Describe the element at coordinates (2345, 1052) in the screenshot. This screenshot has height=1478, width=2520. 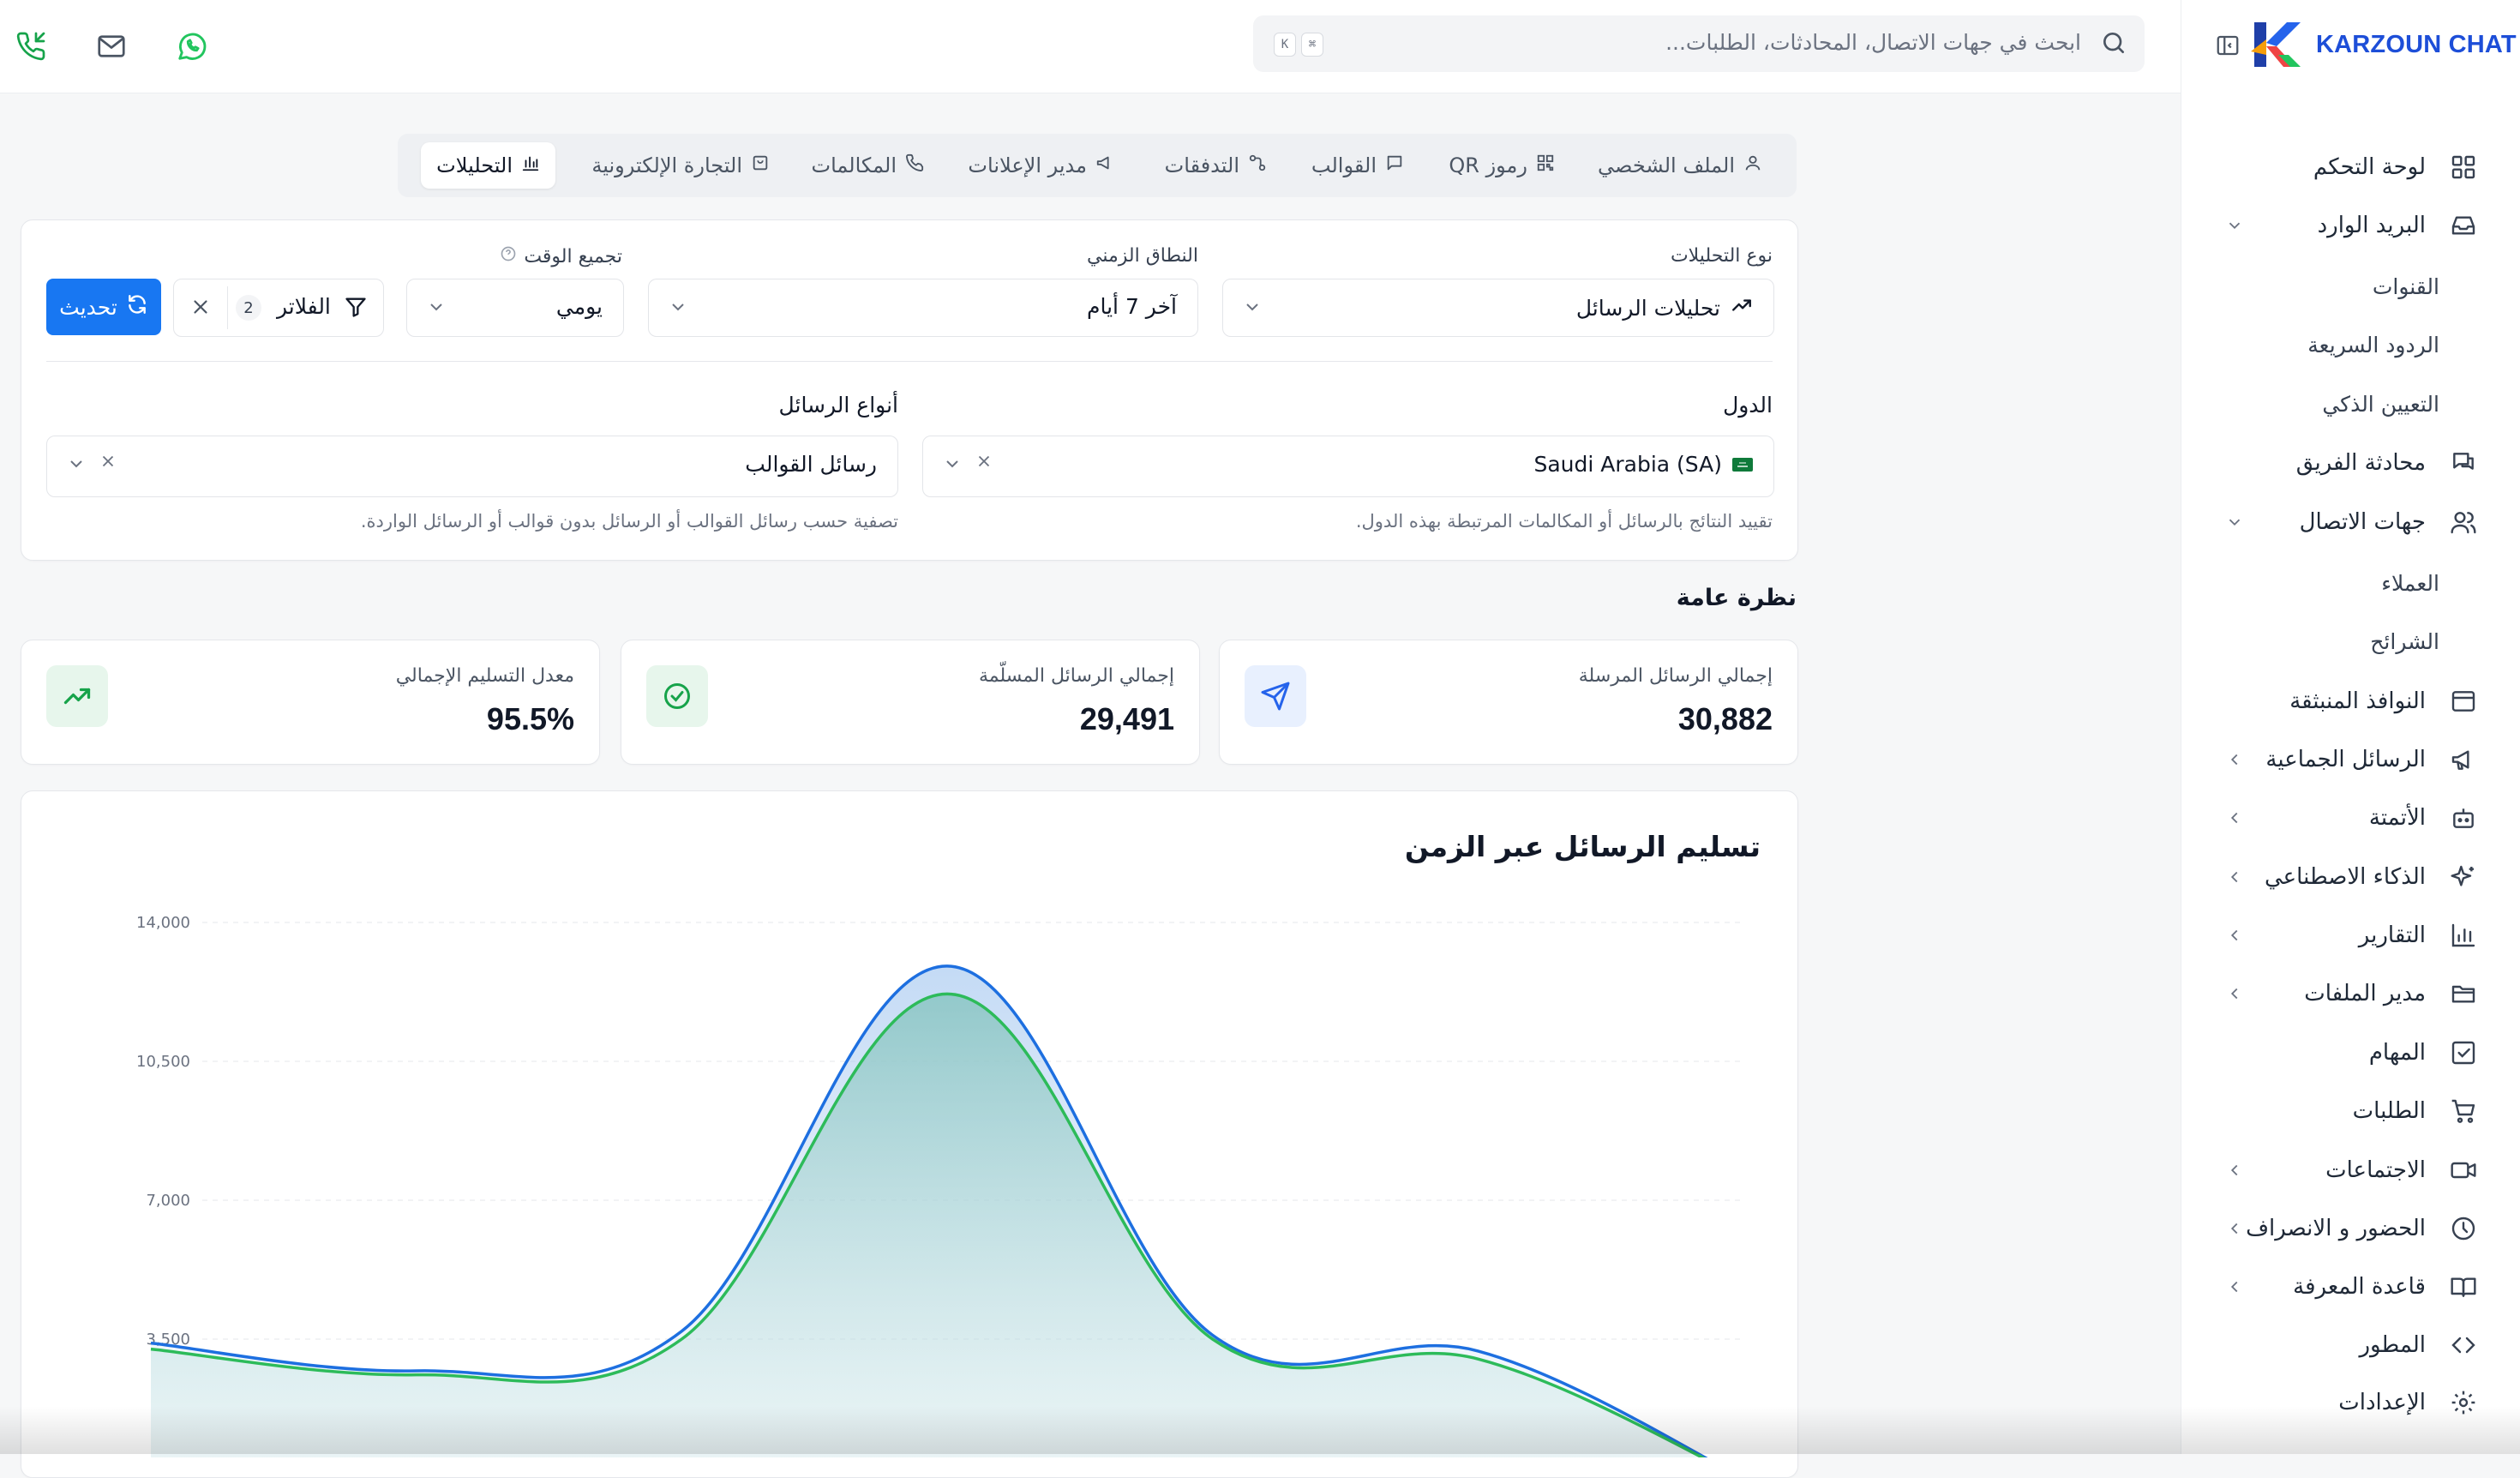
I see `sidebar-item-tasks: المهام` at that location.